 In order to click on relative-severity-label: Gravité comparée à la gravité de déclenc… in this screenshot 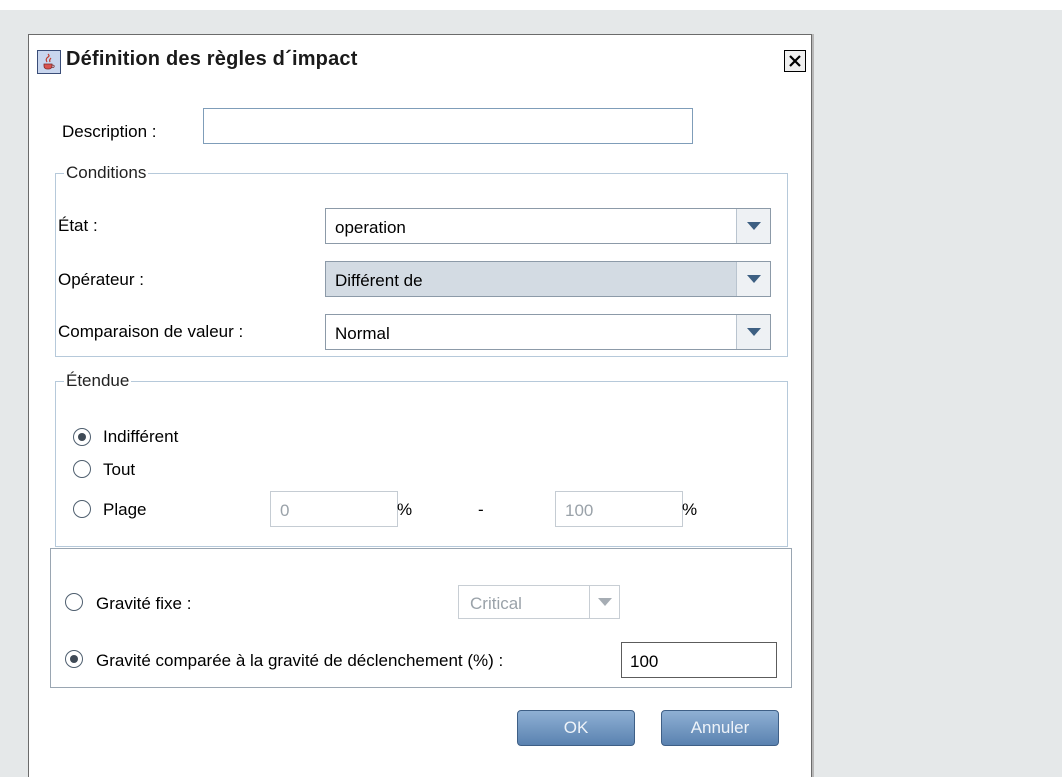, I will do `click(300, 660)`.